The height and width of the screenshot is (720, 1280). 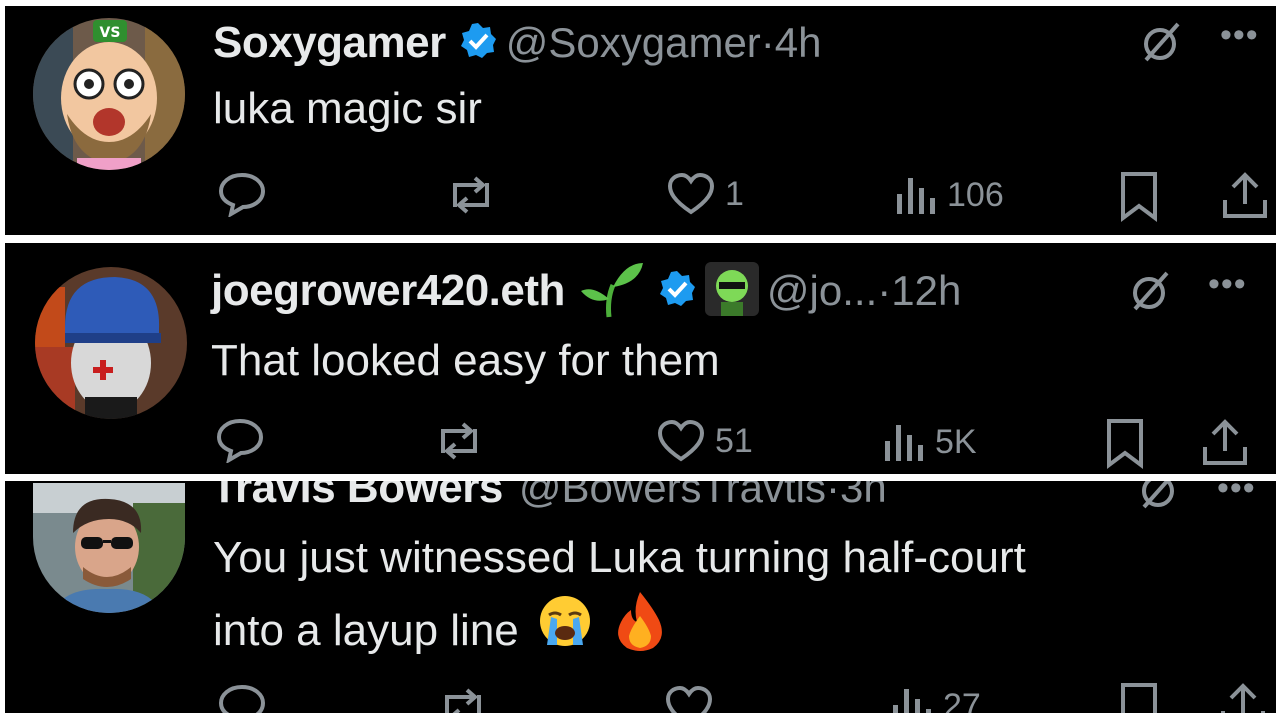 What do you see at coordinates (672, 496) in the screenshot?
I see `handle: @BowersTravtis` at bounding box center [672, 496].